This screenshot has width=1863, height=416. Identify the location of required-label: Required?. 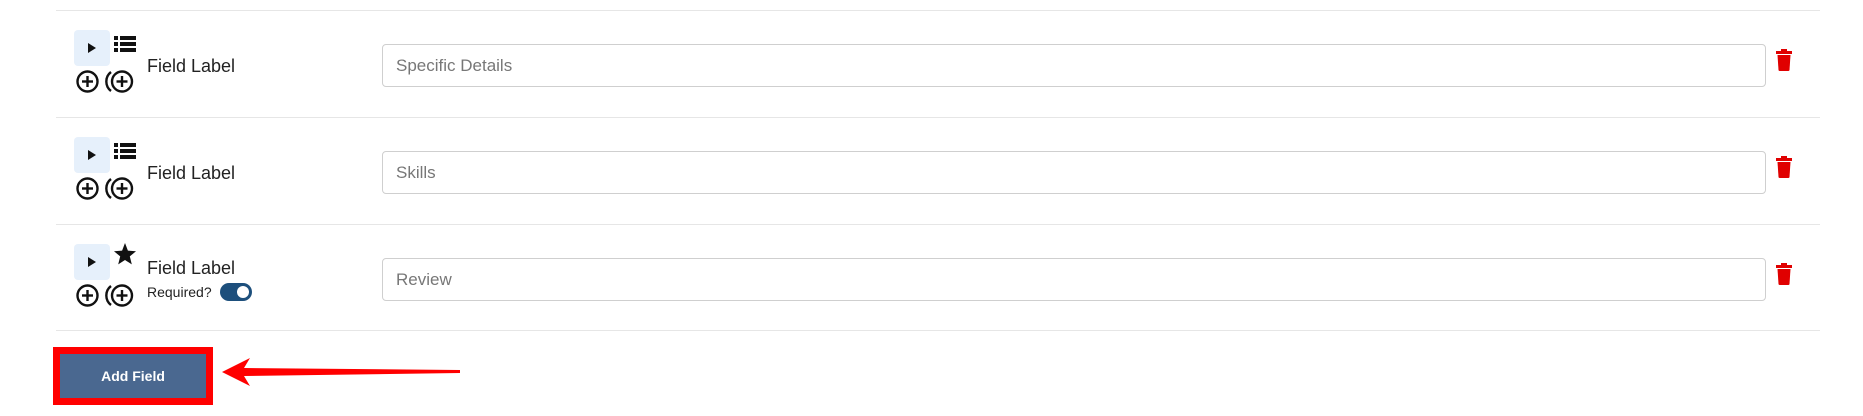
(179, 292).